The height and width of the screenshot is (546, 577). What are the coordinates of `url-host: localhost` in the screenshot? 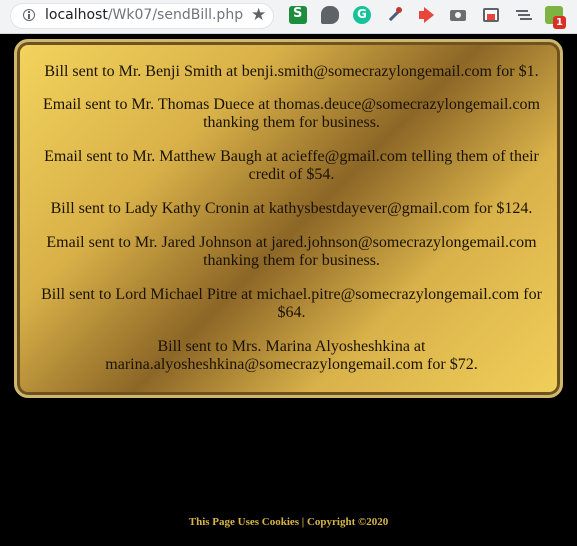 It's located at (76, 15).